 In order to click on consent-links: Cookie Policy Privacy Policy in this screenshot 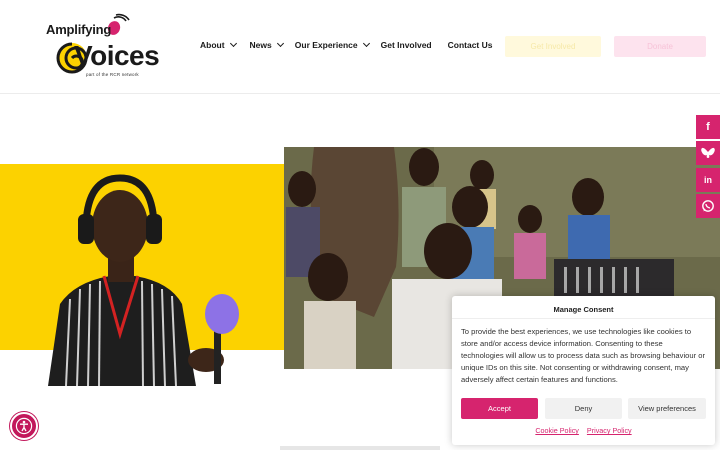, I will do `click(583, 430)`.